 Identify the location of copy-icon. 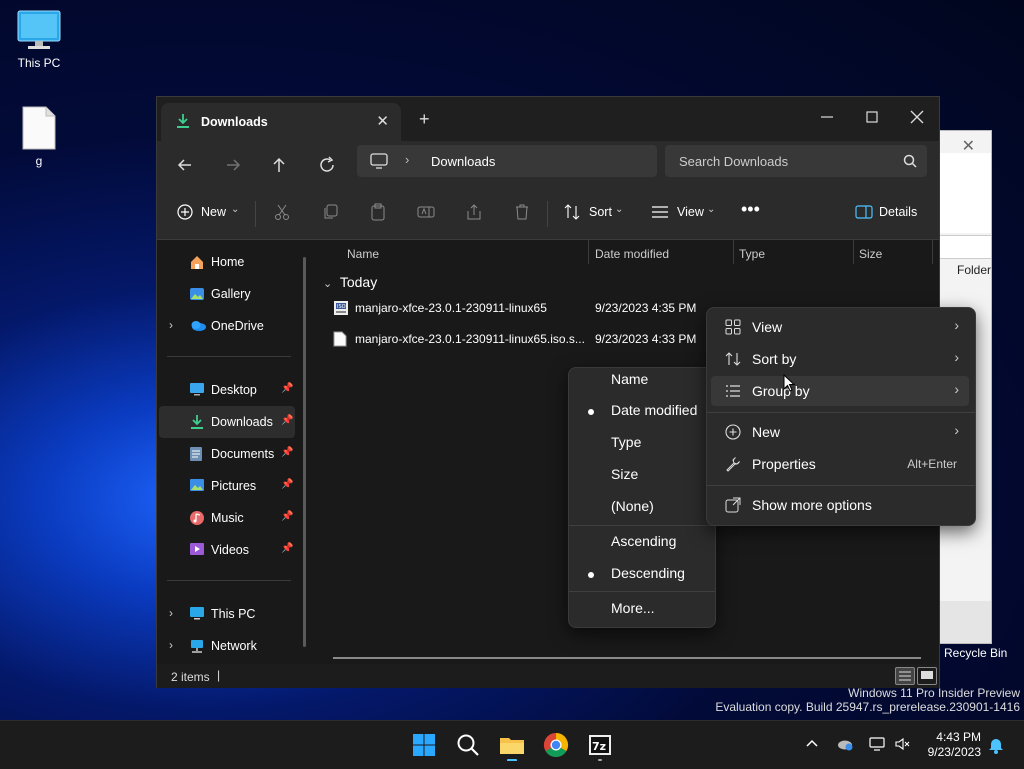
(330, 212).